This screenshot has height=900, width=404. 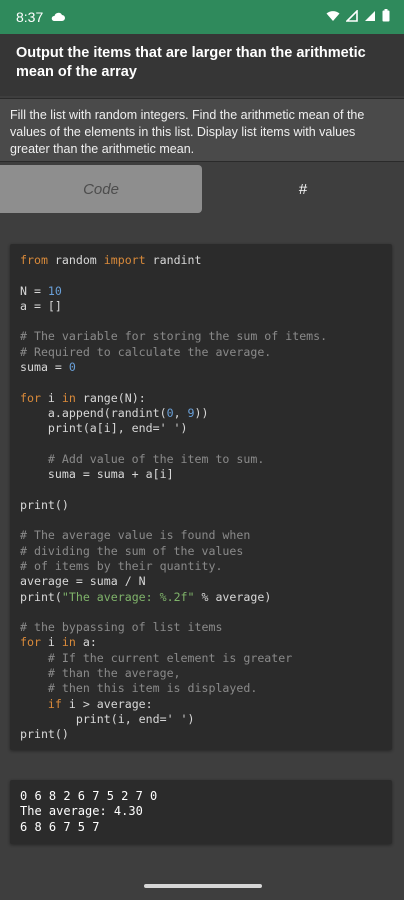 I want to click on tab-code: Code, so click(x=101, y=189).